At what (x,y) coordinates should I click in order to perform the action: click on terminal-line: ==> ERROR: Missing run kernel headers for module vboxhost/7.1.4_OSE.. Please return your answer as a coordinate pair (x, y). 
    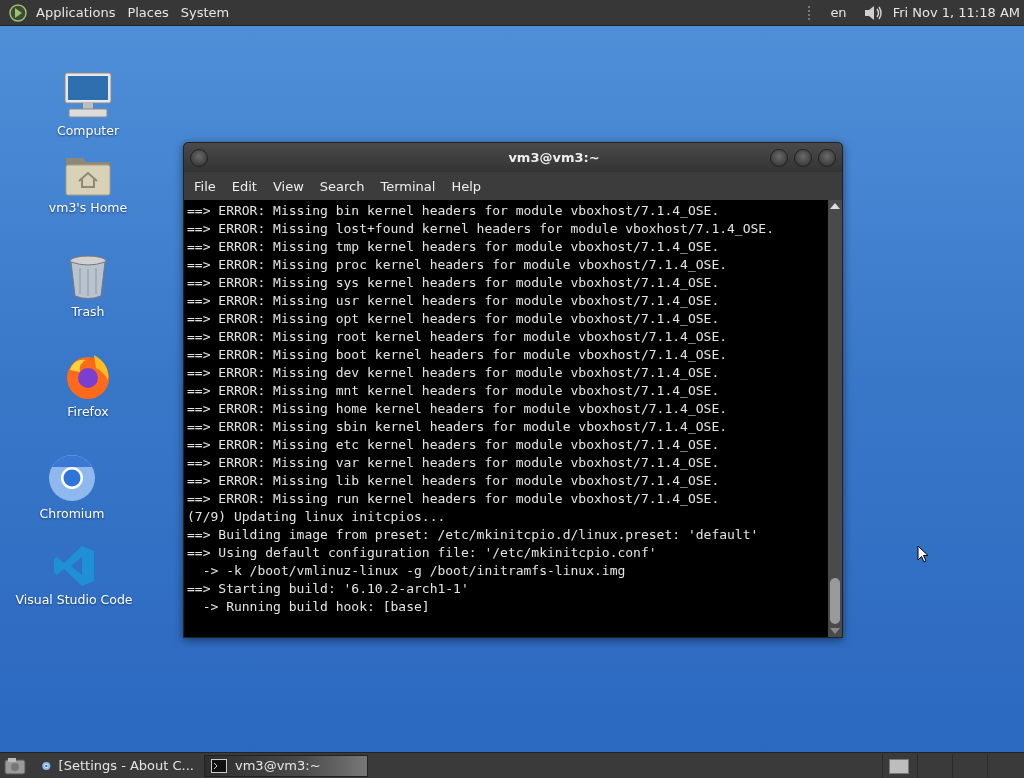
    Looking at the image, I should click on (454, 499).